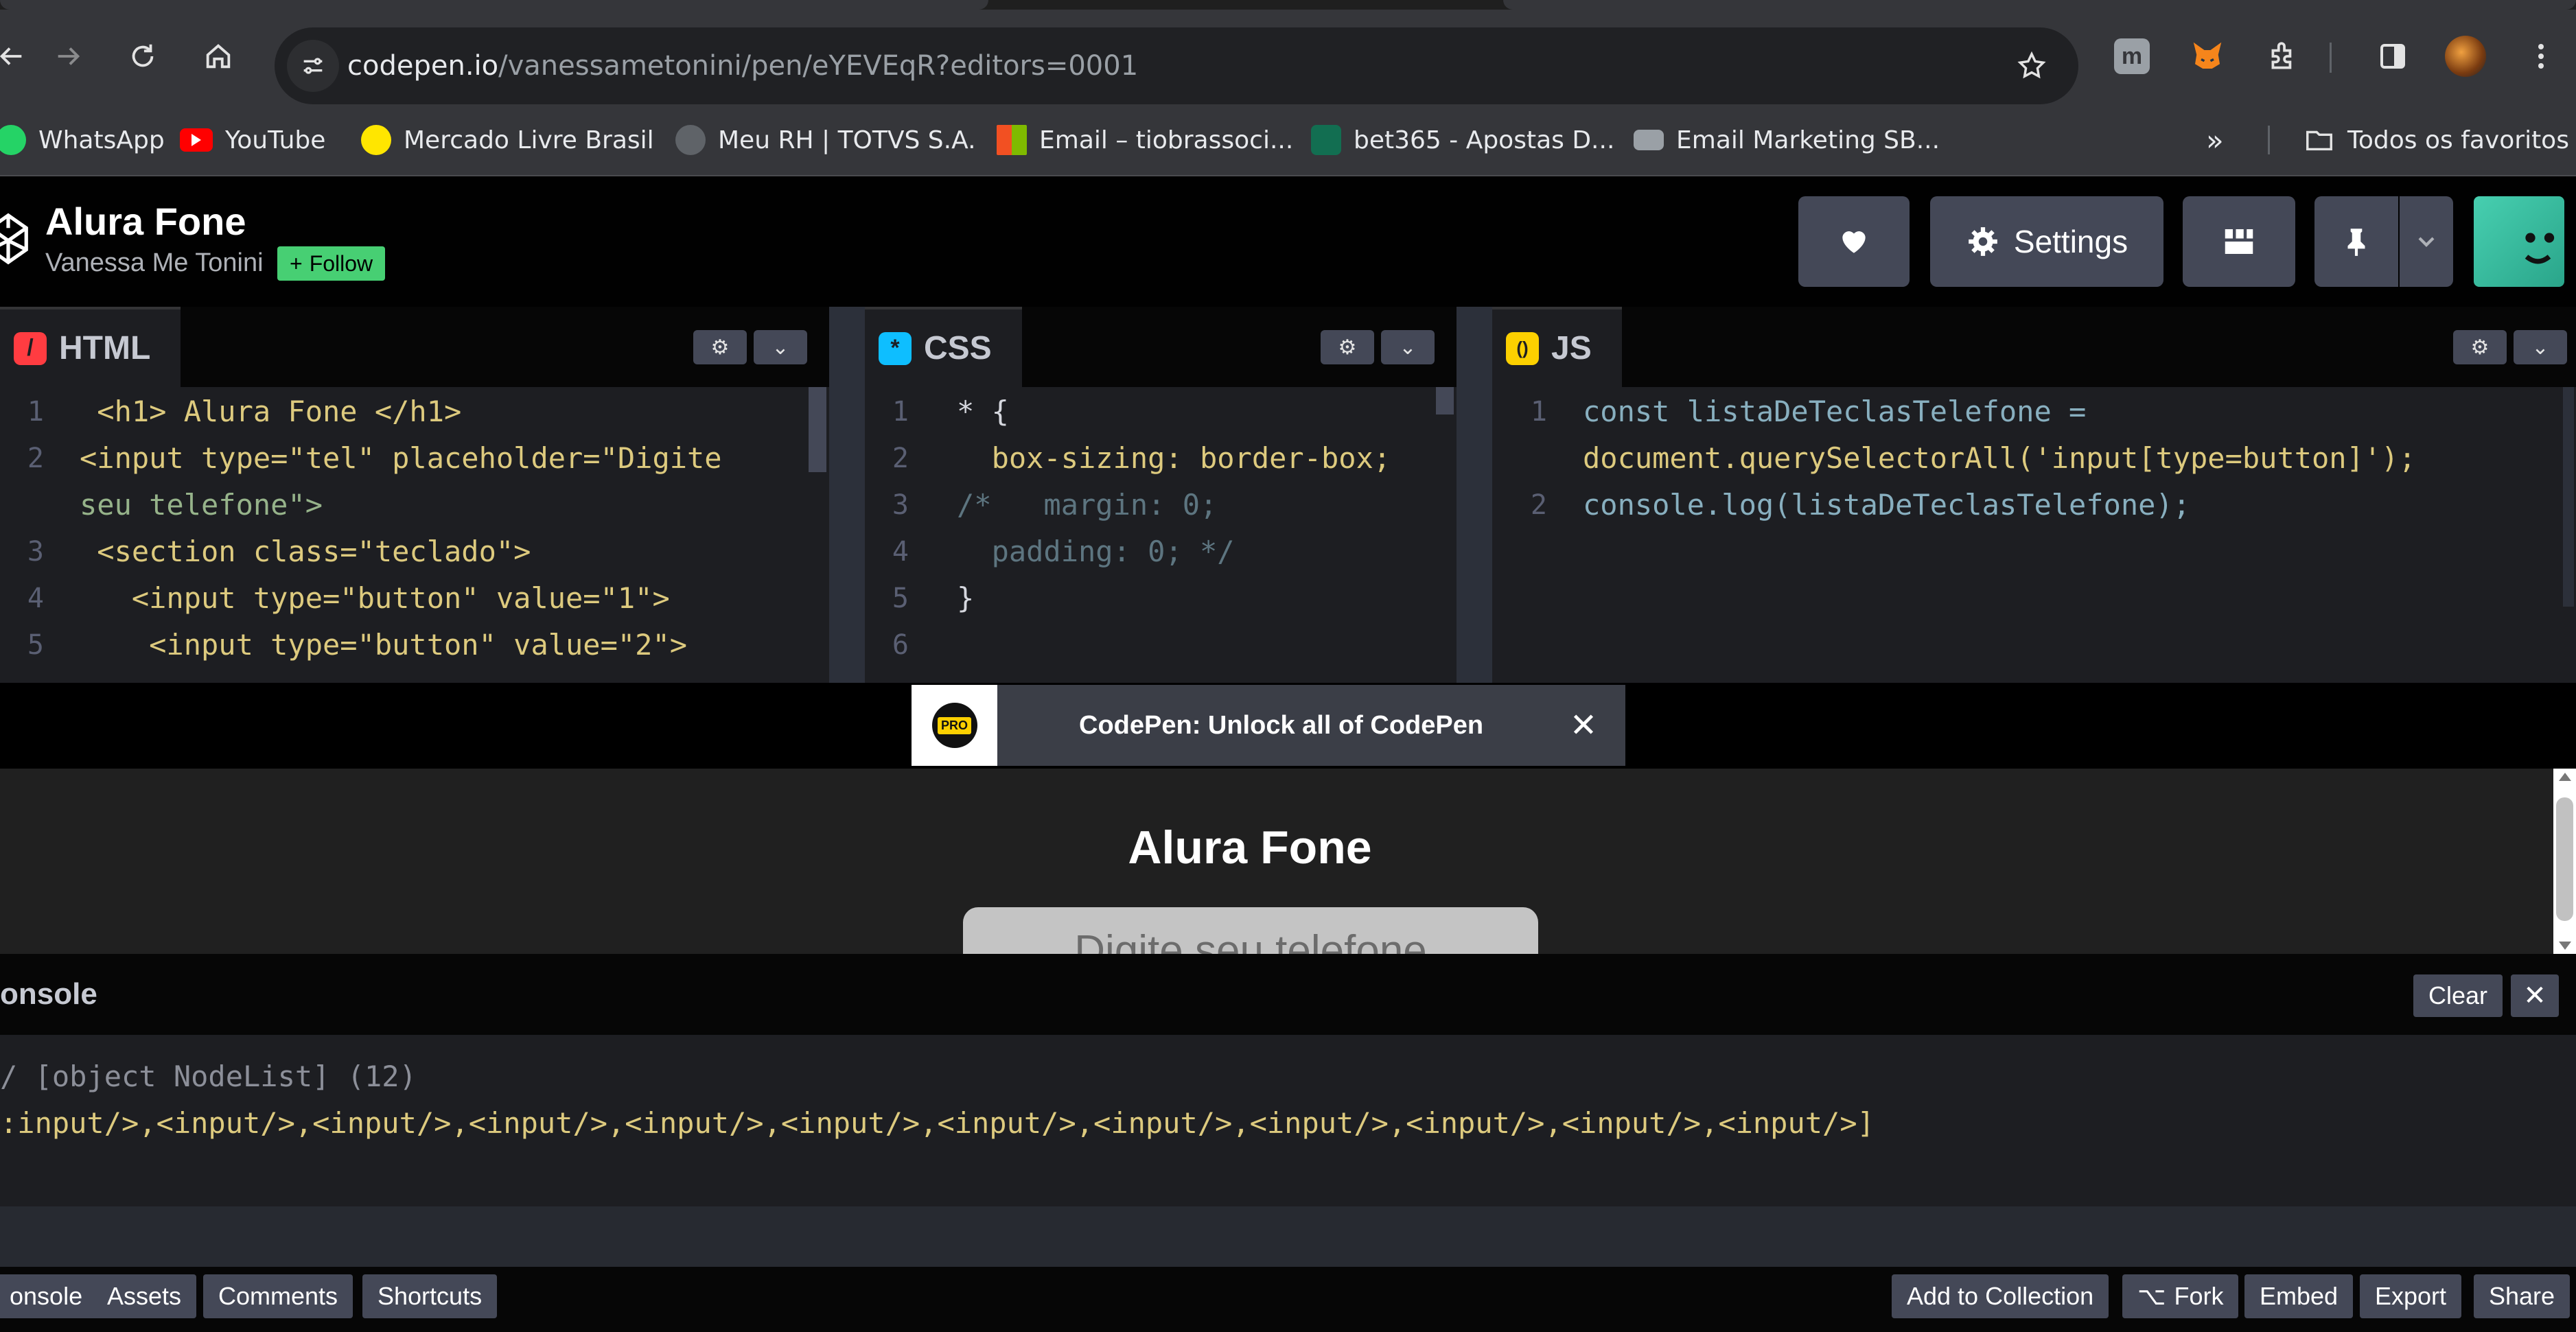 The height and width of the screenshot is (1332, 2576). What do you see at coordinates (2535, 995) in the screenshot?
I see `console-close-icon: ✕` at bounding box center [2535, 995].